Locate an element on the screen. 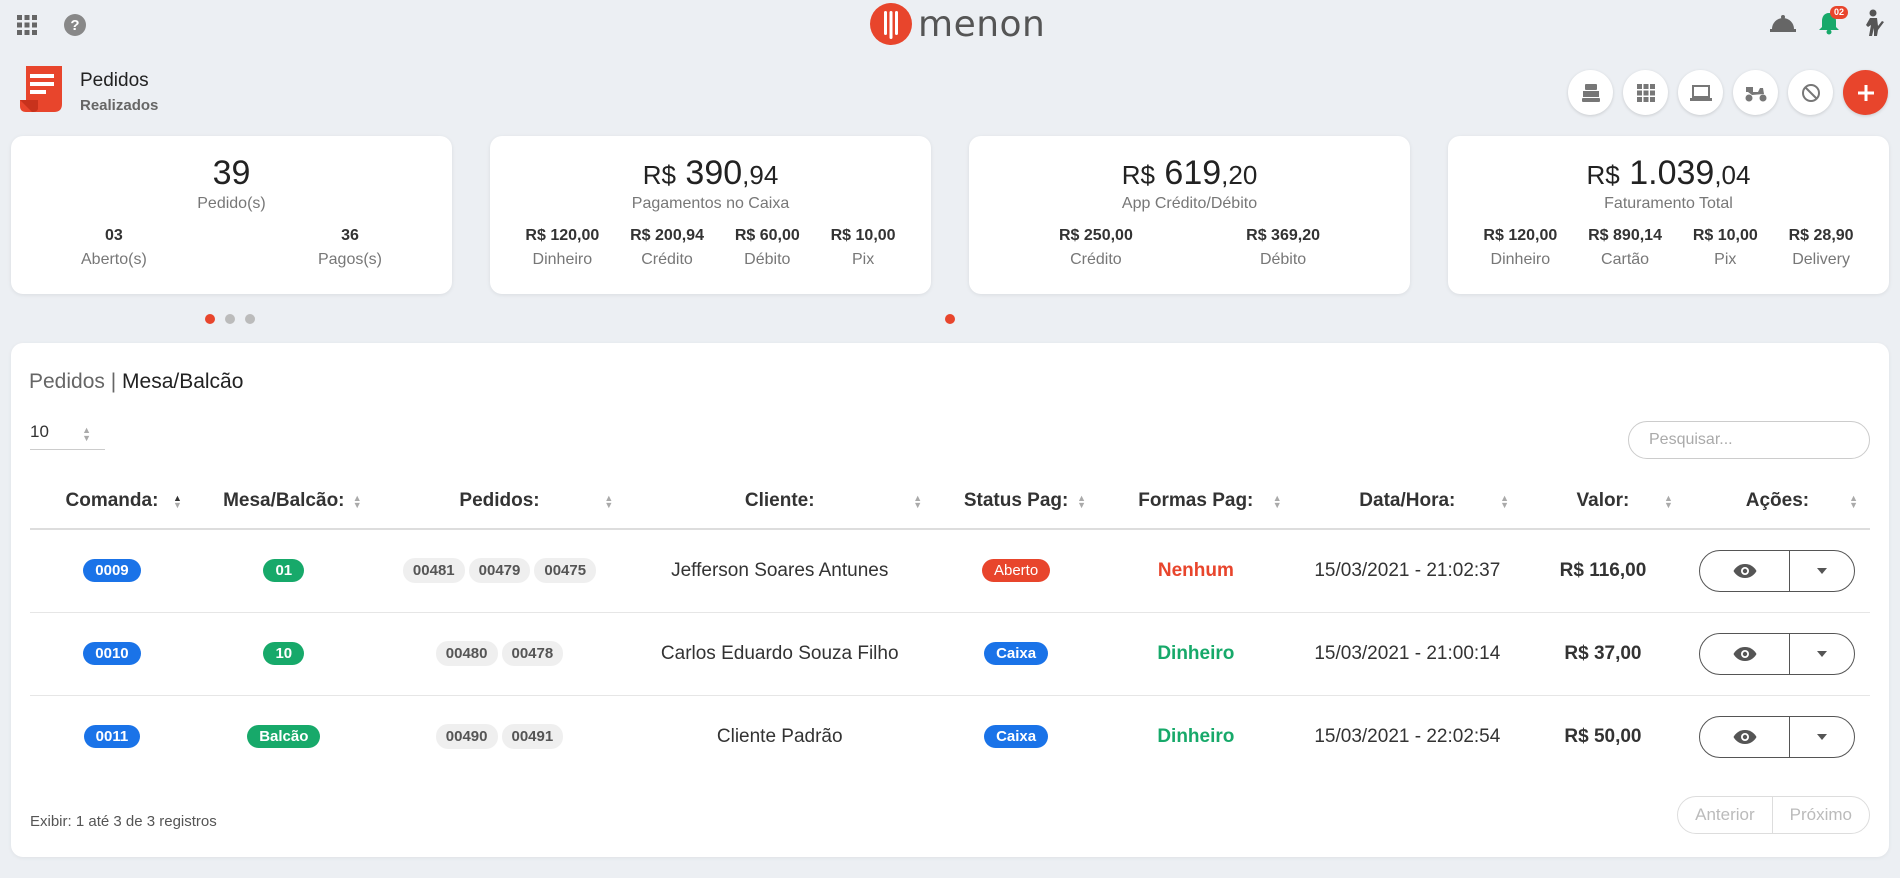  column-header-valor: Valor: ▲ ▼ is located at coordinates (1603, 501).